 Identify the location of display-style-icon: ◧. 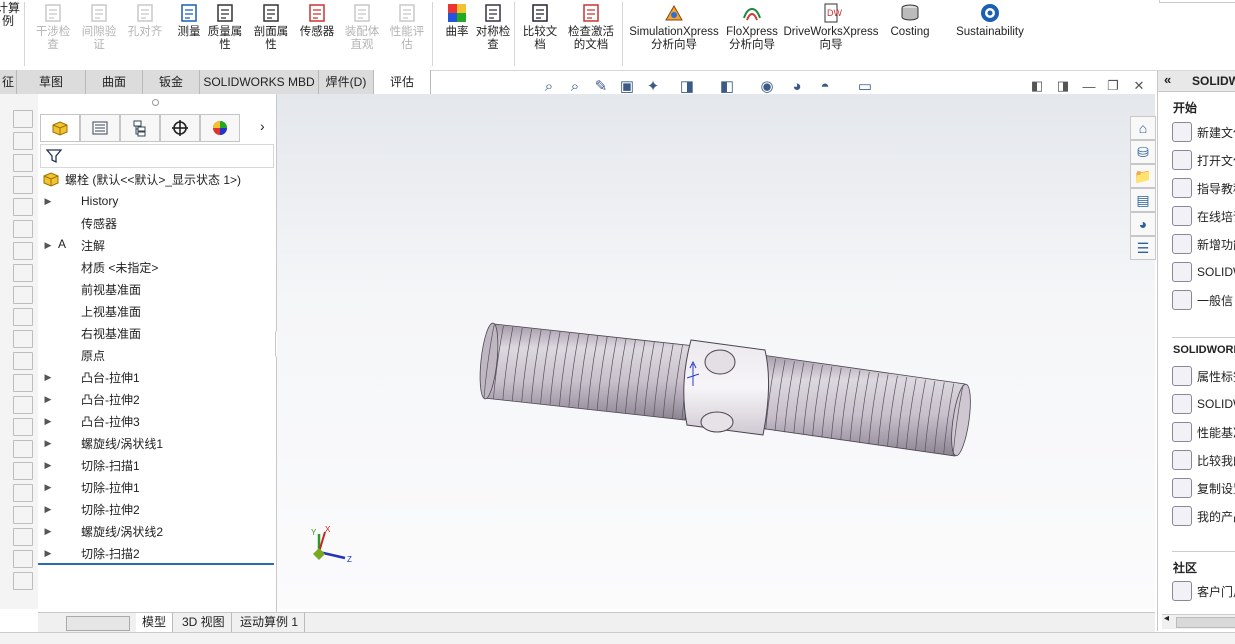
(727, 86).